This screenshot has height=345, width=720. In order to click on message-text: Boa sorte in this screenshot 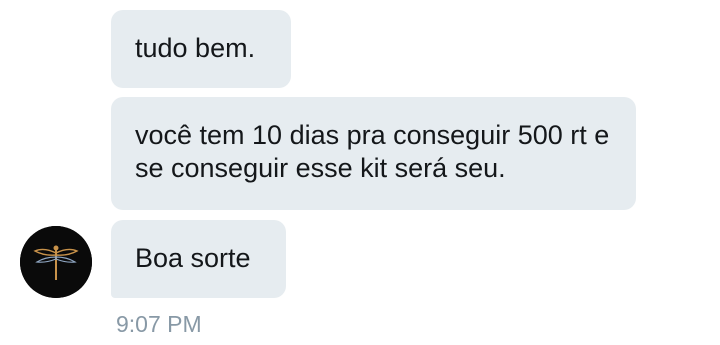, I will do `click(193, 258)`.